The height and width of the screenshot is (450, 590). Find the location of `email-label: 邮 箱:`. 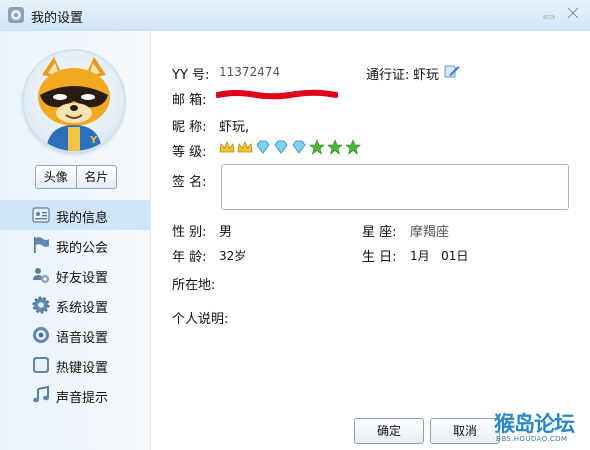

email-label: 邮 箱: is located at coordinates (189, 100).